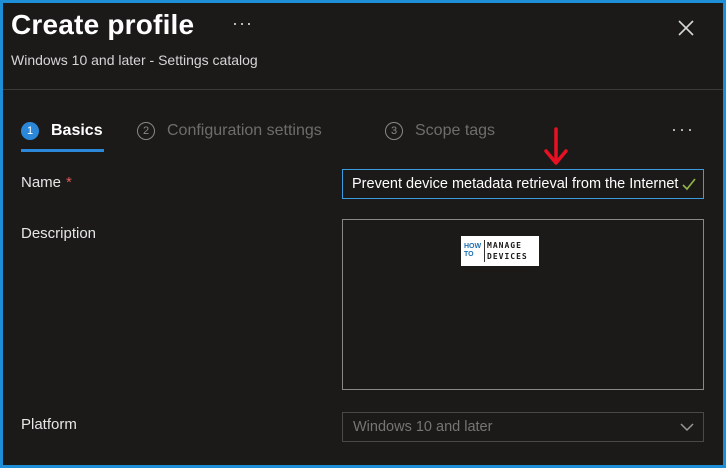  I want to click on tab-scope-tags-label: Scope tags, so click(455, 130).